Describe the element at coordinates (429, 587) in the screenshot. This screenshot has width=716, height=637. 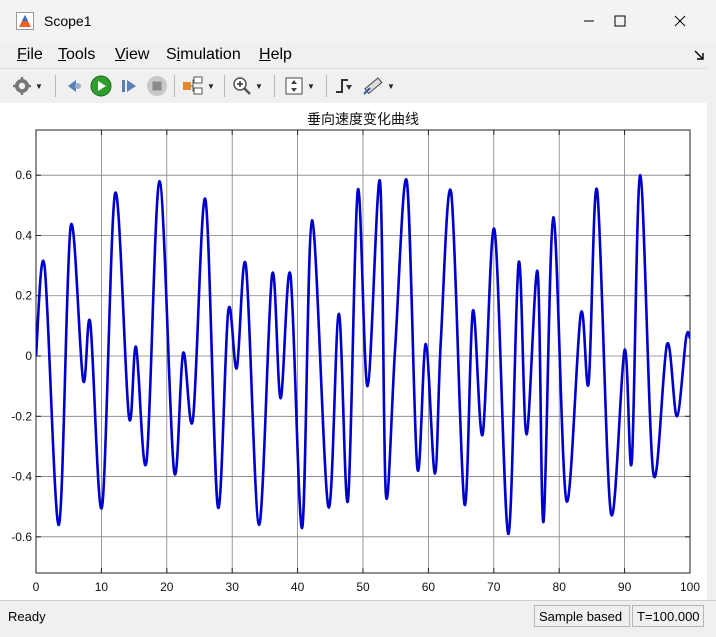
I see `x-tick-label: 60` at that location.